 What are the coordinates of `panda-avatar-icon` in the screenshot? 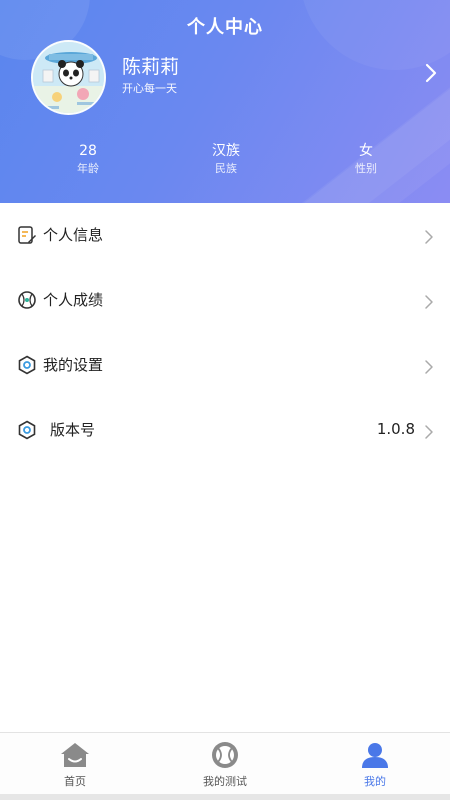 It's located at (68, 77).